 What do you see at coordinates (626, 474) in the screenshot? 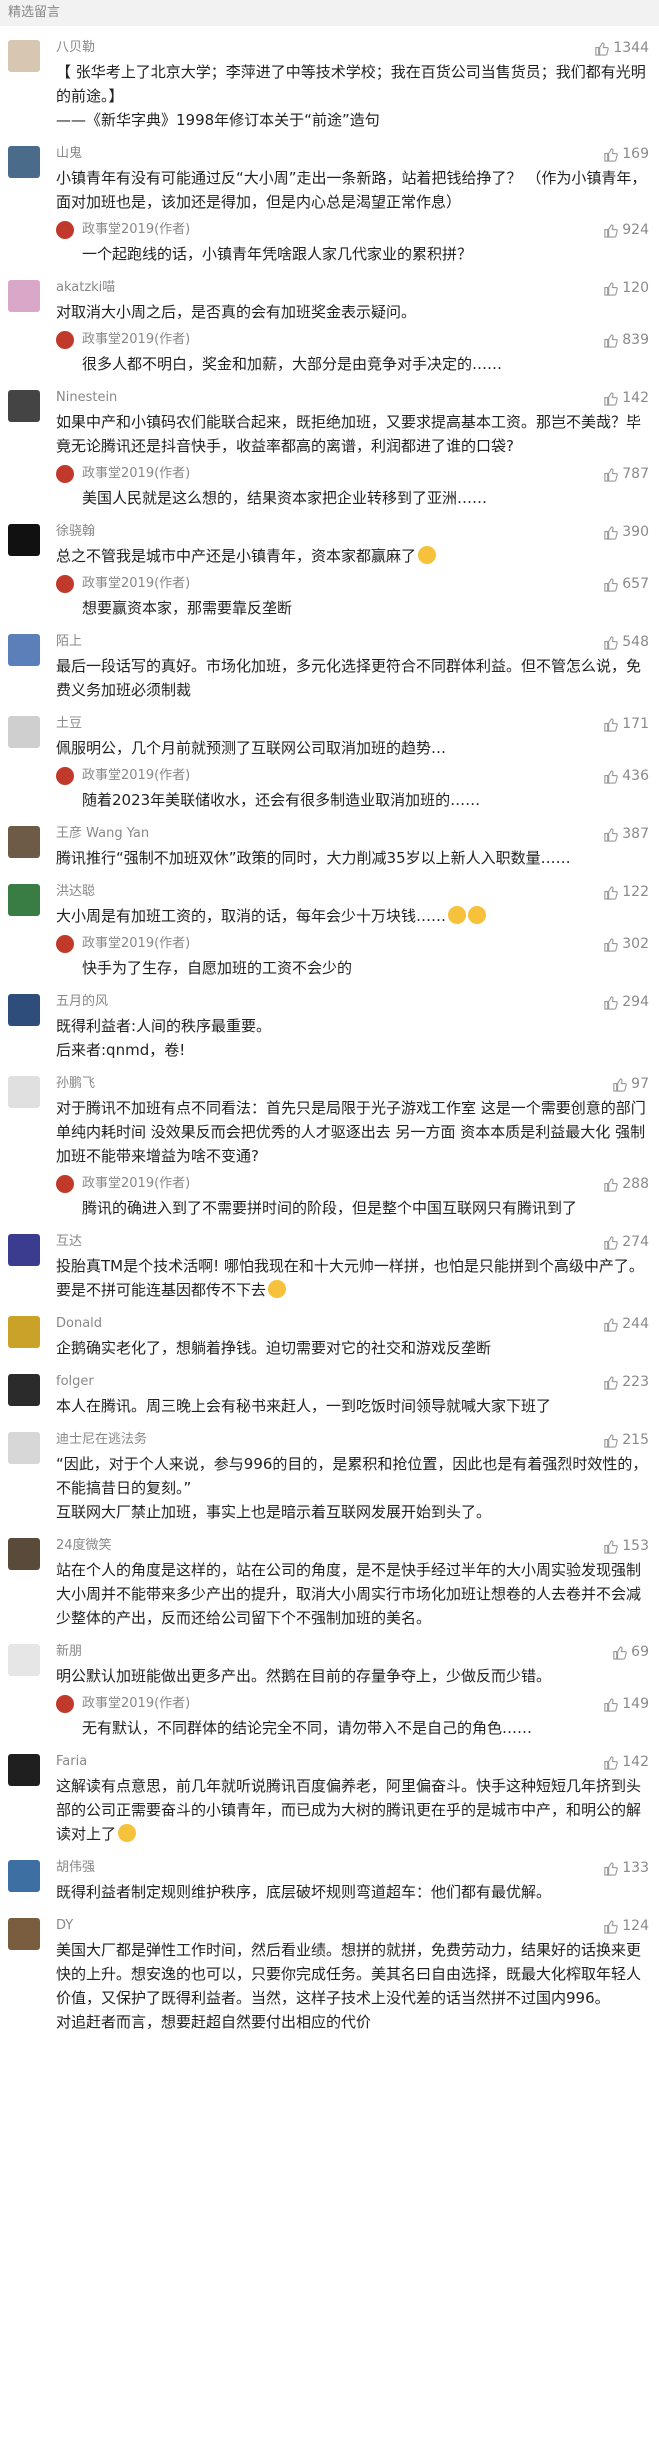
I see `reply-like-button: 787` at bounding box center [626, 474].